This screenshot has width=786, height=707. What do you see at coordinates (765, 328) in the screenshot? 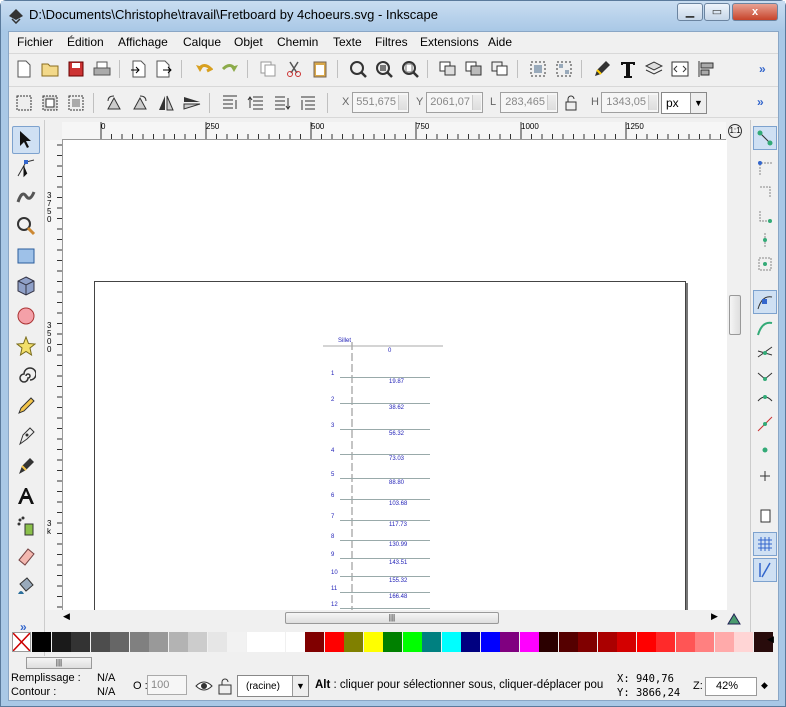
I see `snap-paths-toggle` at bounding box center [765, 328].